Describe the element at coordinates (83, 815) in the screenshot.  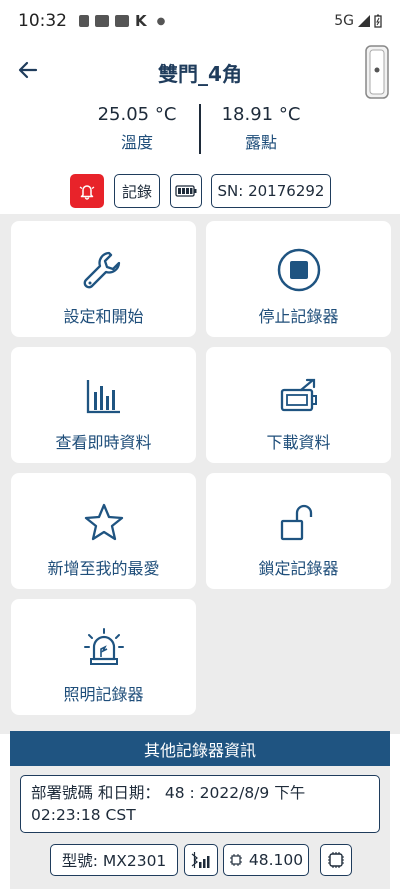
I see `deployment-line-2: 02:23:18 CST` at that location.